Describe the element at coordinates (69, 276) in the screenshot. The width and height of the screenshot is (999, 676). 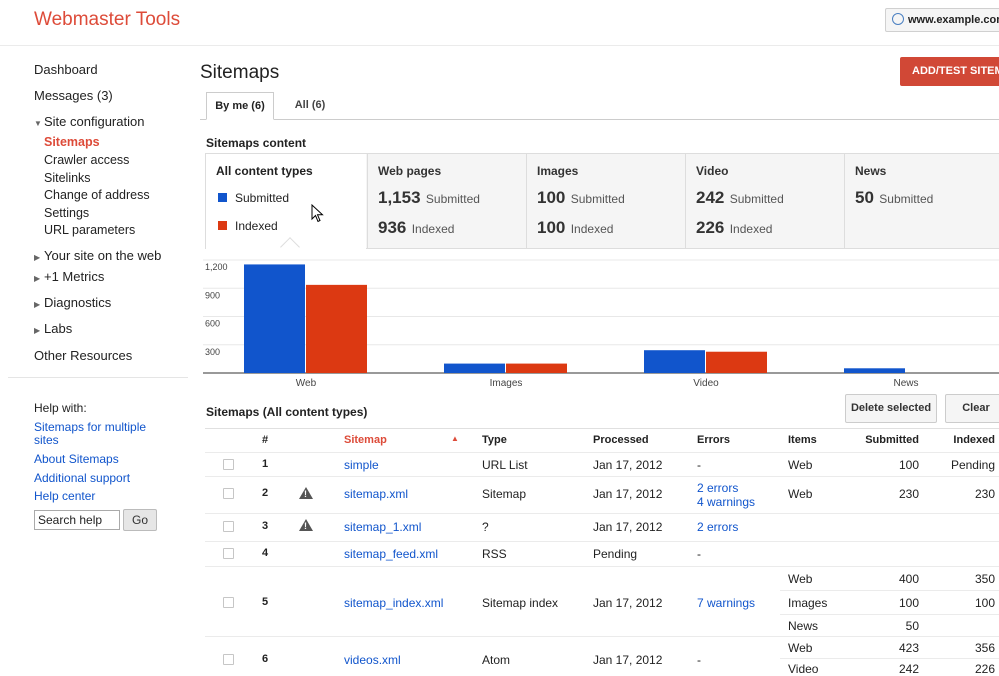
I see `sidebar-item-plus1-metrics: ▶ +1 Metrics` at that location.